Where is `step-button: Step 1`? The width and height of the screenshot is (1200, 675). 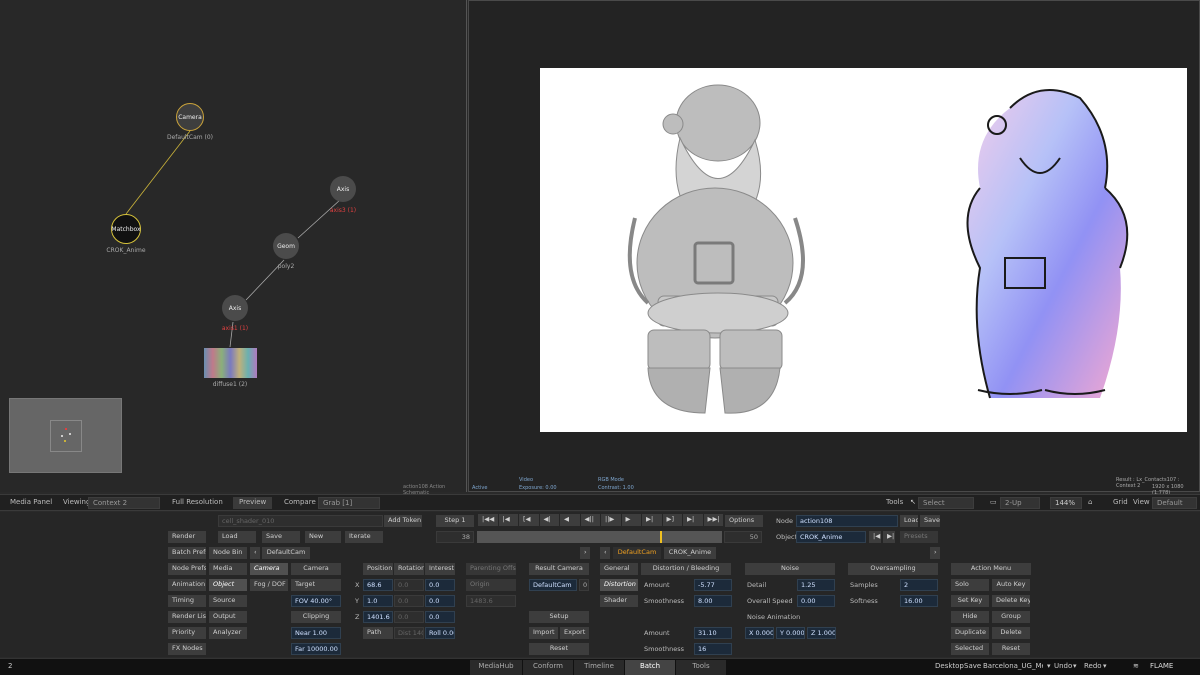 step-button: Step 1 is located at coordinates (455, 521).